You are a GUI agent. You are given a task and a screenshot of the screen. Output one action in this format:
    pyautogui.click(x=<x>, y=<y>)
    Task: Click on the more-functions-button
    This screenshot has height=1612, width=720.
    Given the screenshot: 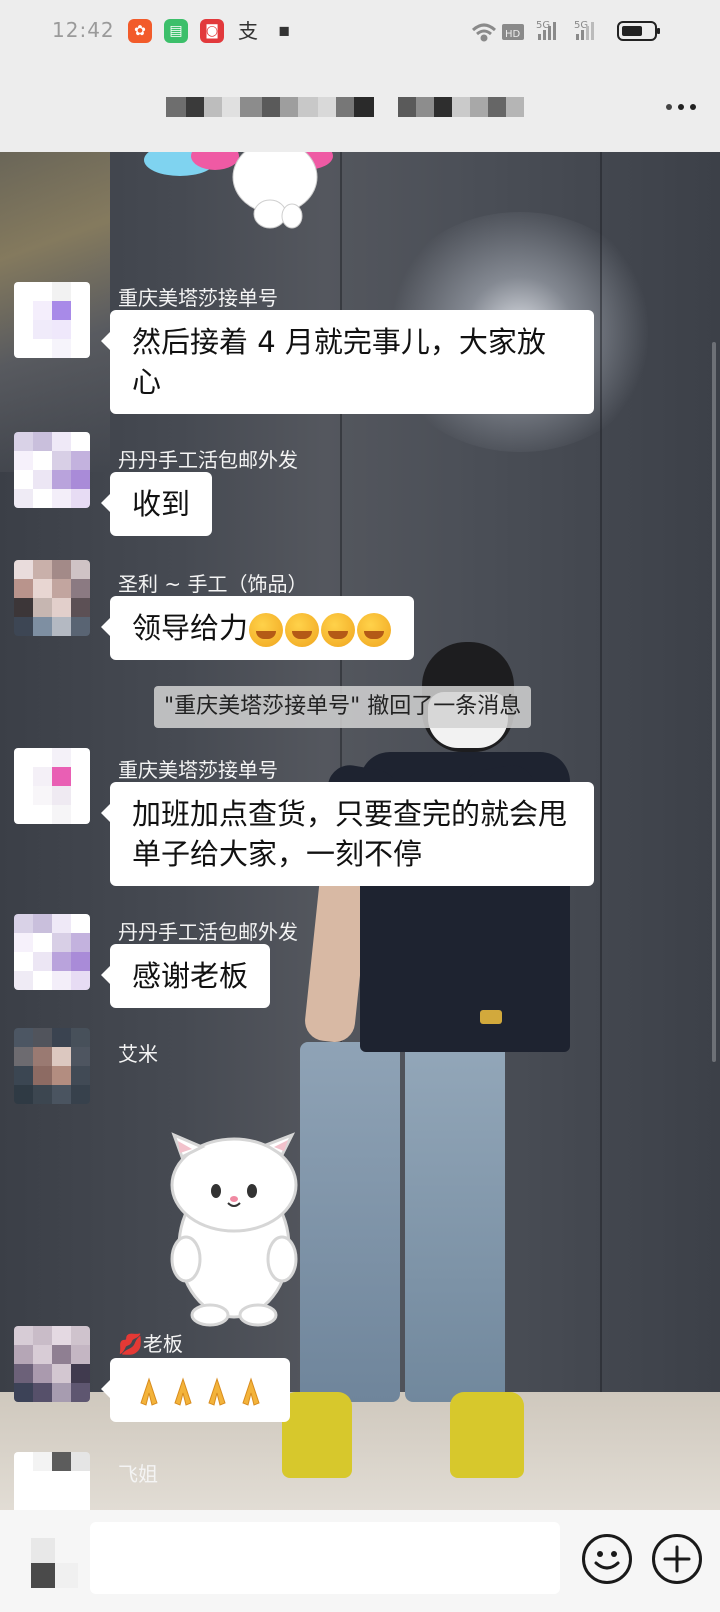 What is the action you would take?
    pyautogui.click(x=677, y=1559)
    